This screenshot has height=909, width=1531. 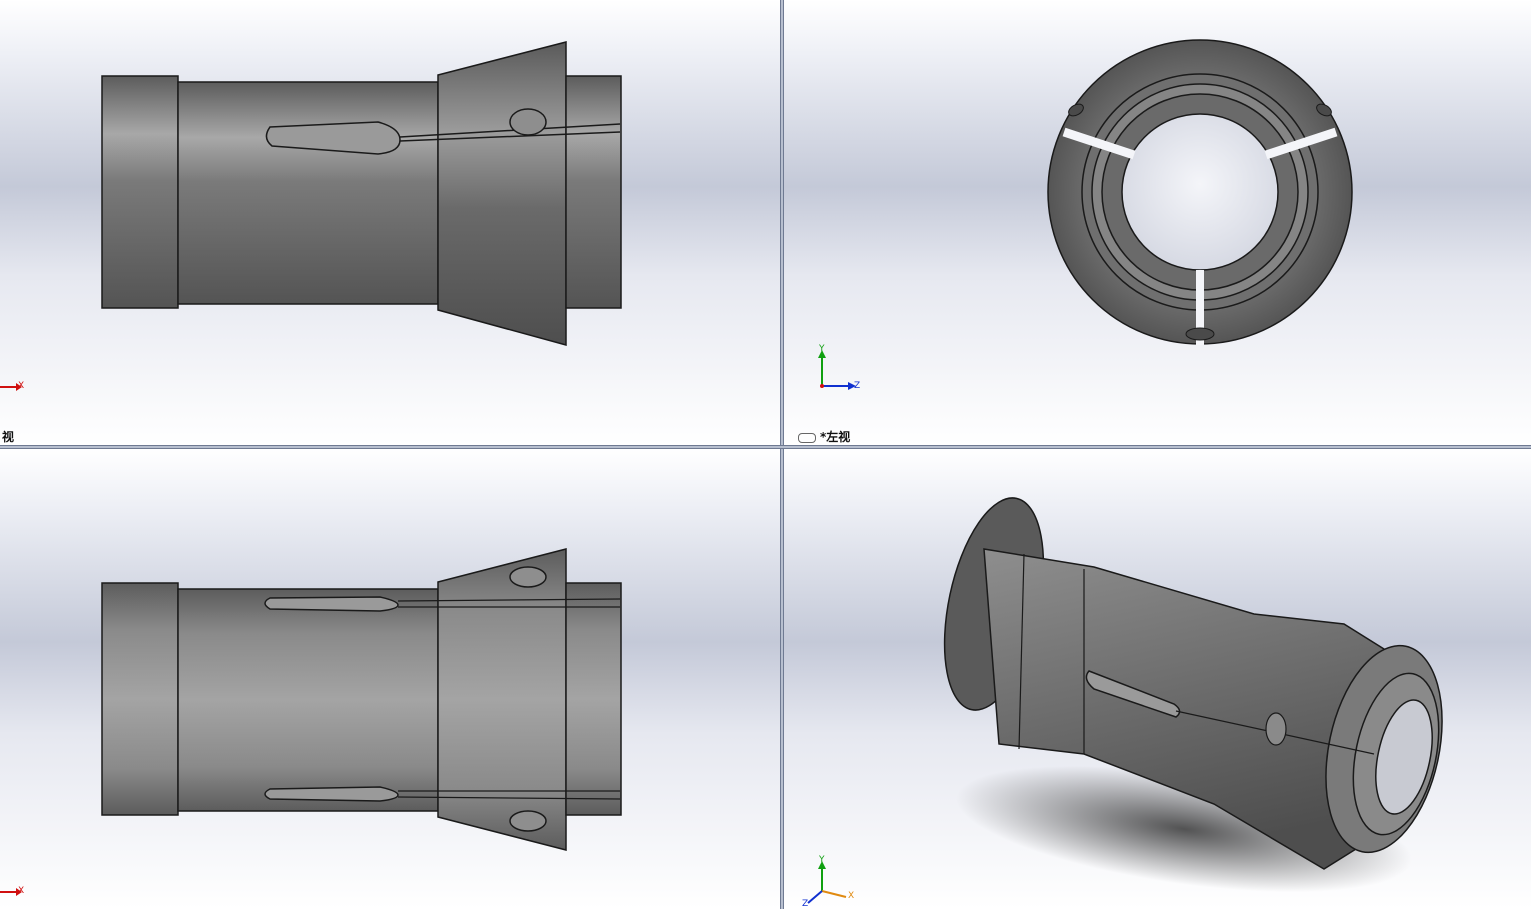 What do you see at coordinates (765, 447) in the screenshot?
I see `viewport-horizontal-splitter` at bounding box center [765, 447].